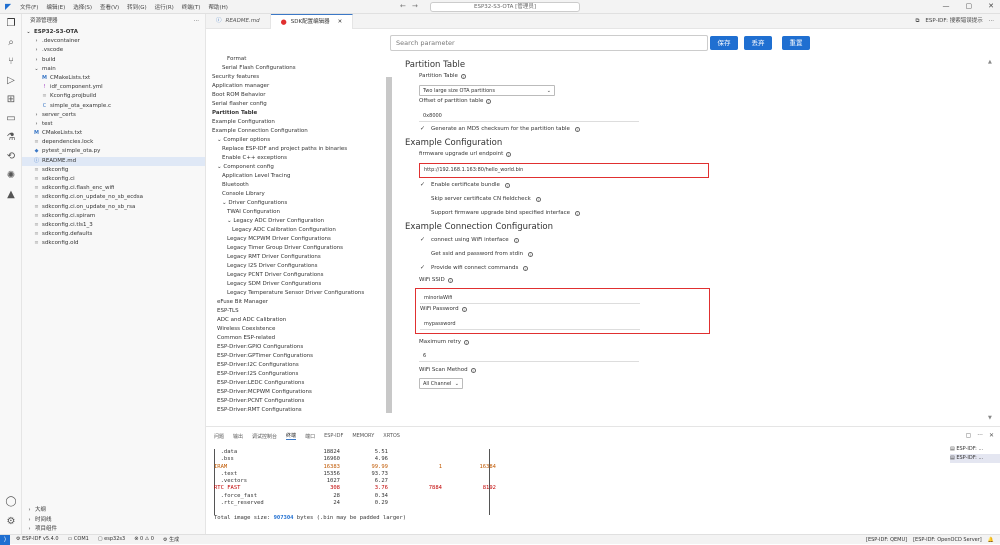 The height and width of the screenshot is (545, 1000). Describe the element at coordinates (724, 43) in the screenshot. I see `save-button: 保存` at that location.